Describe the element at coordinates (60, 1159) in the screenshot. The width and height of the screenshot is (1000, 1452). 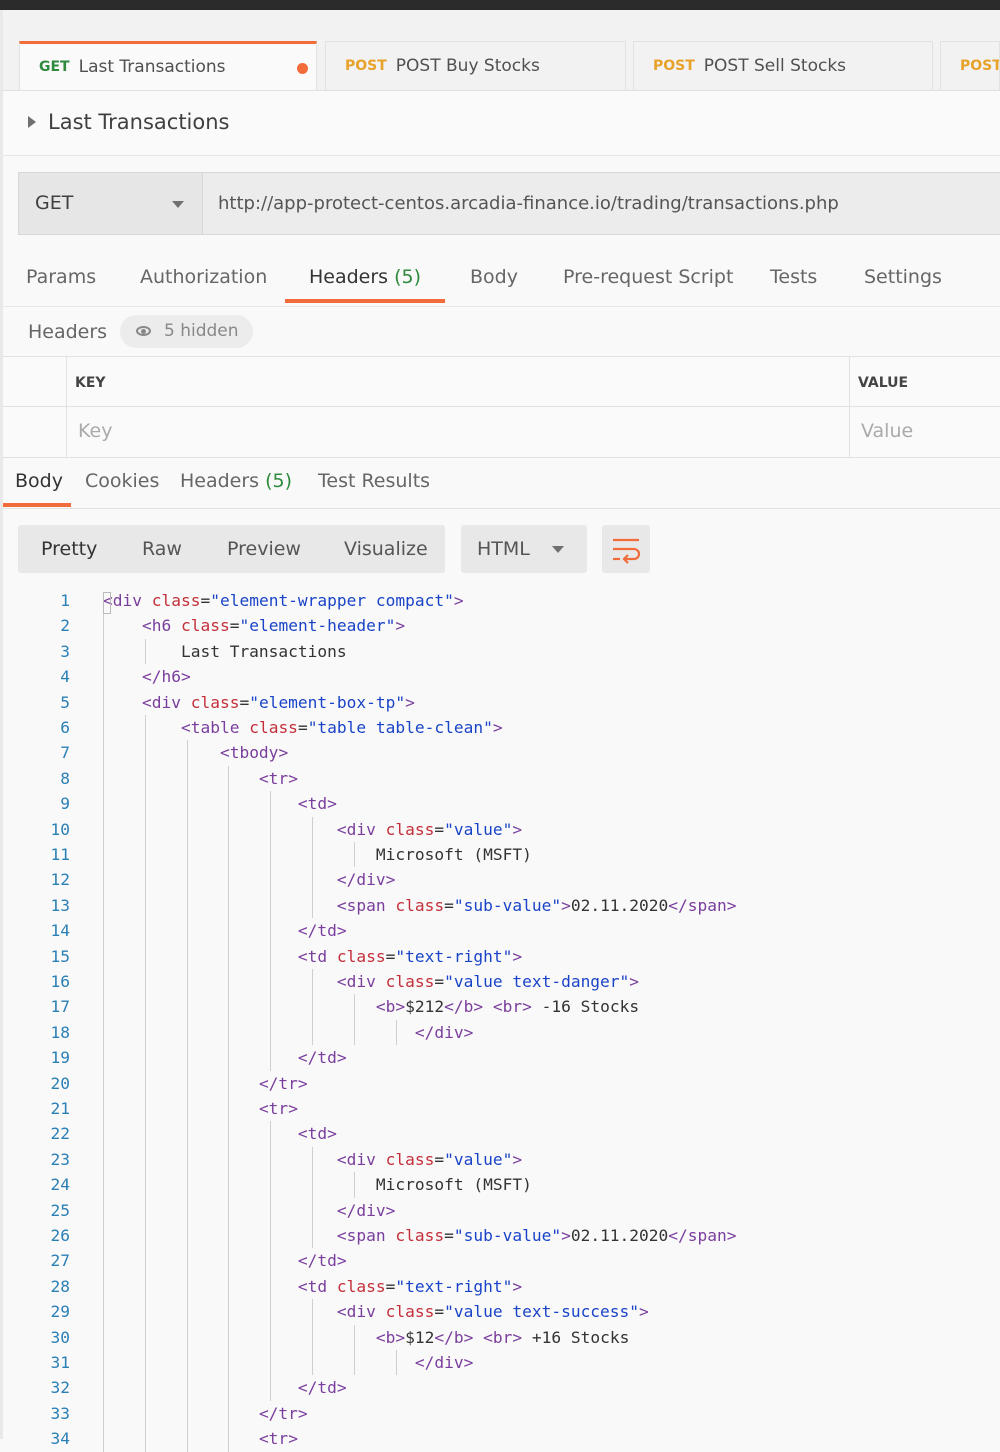
I see `line-number: 23` at that location.